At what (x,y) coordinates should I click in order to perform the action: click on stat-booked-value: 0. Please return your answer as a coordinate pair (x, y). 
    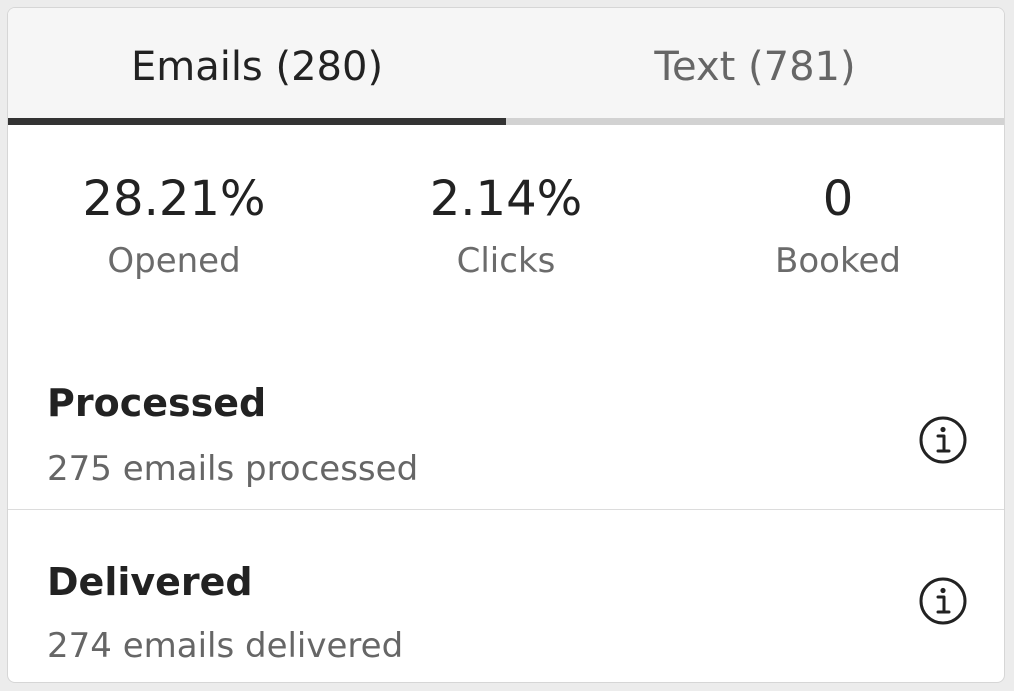
    Looking at the image, I should click on (838, 199).